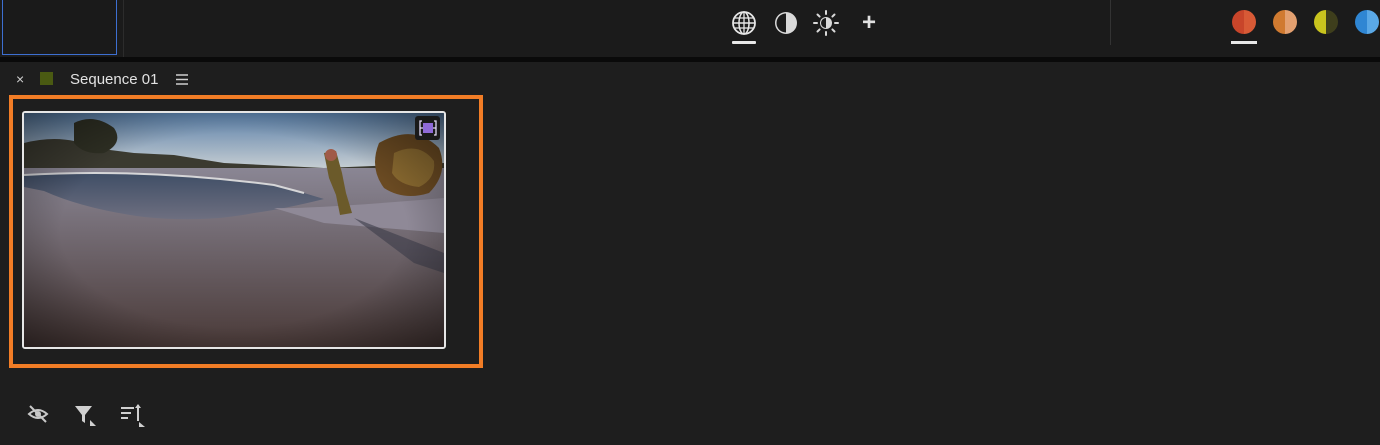 Image resolution: width=1380 pixels, height=445 pixels. I want to click on filter-icon, so click(85, 415).